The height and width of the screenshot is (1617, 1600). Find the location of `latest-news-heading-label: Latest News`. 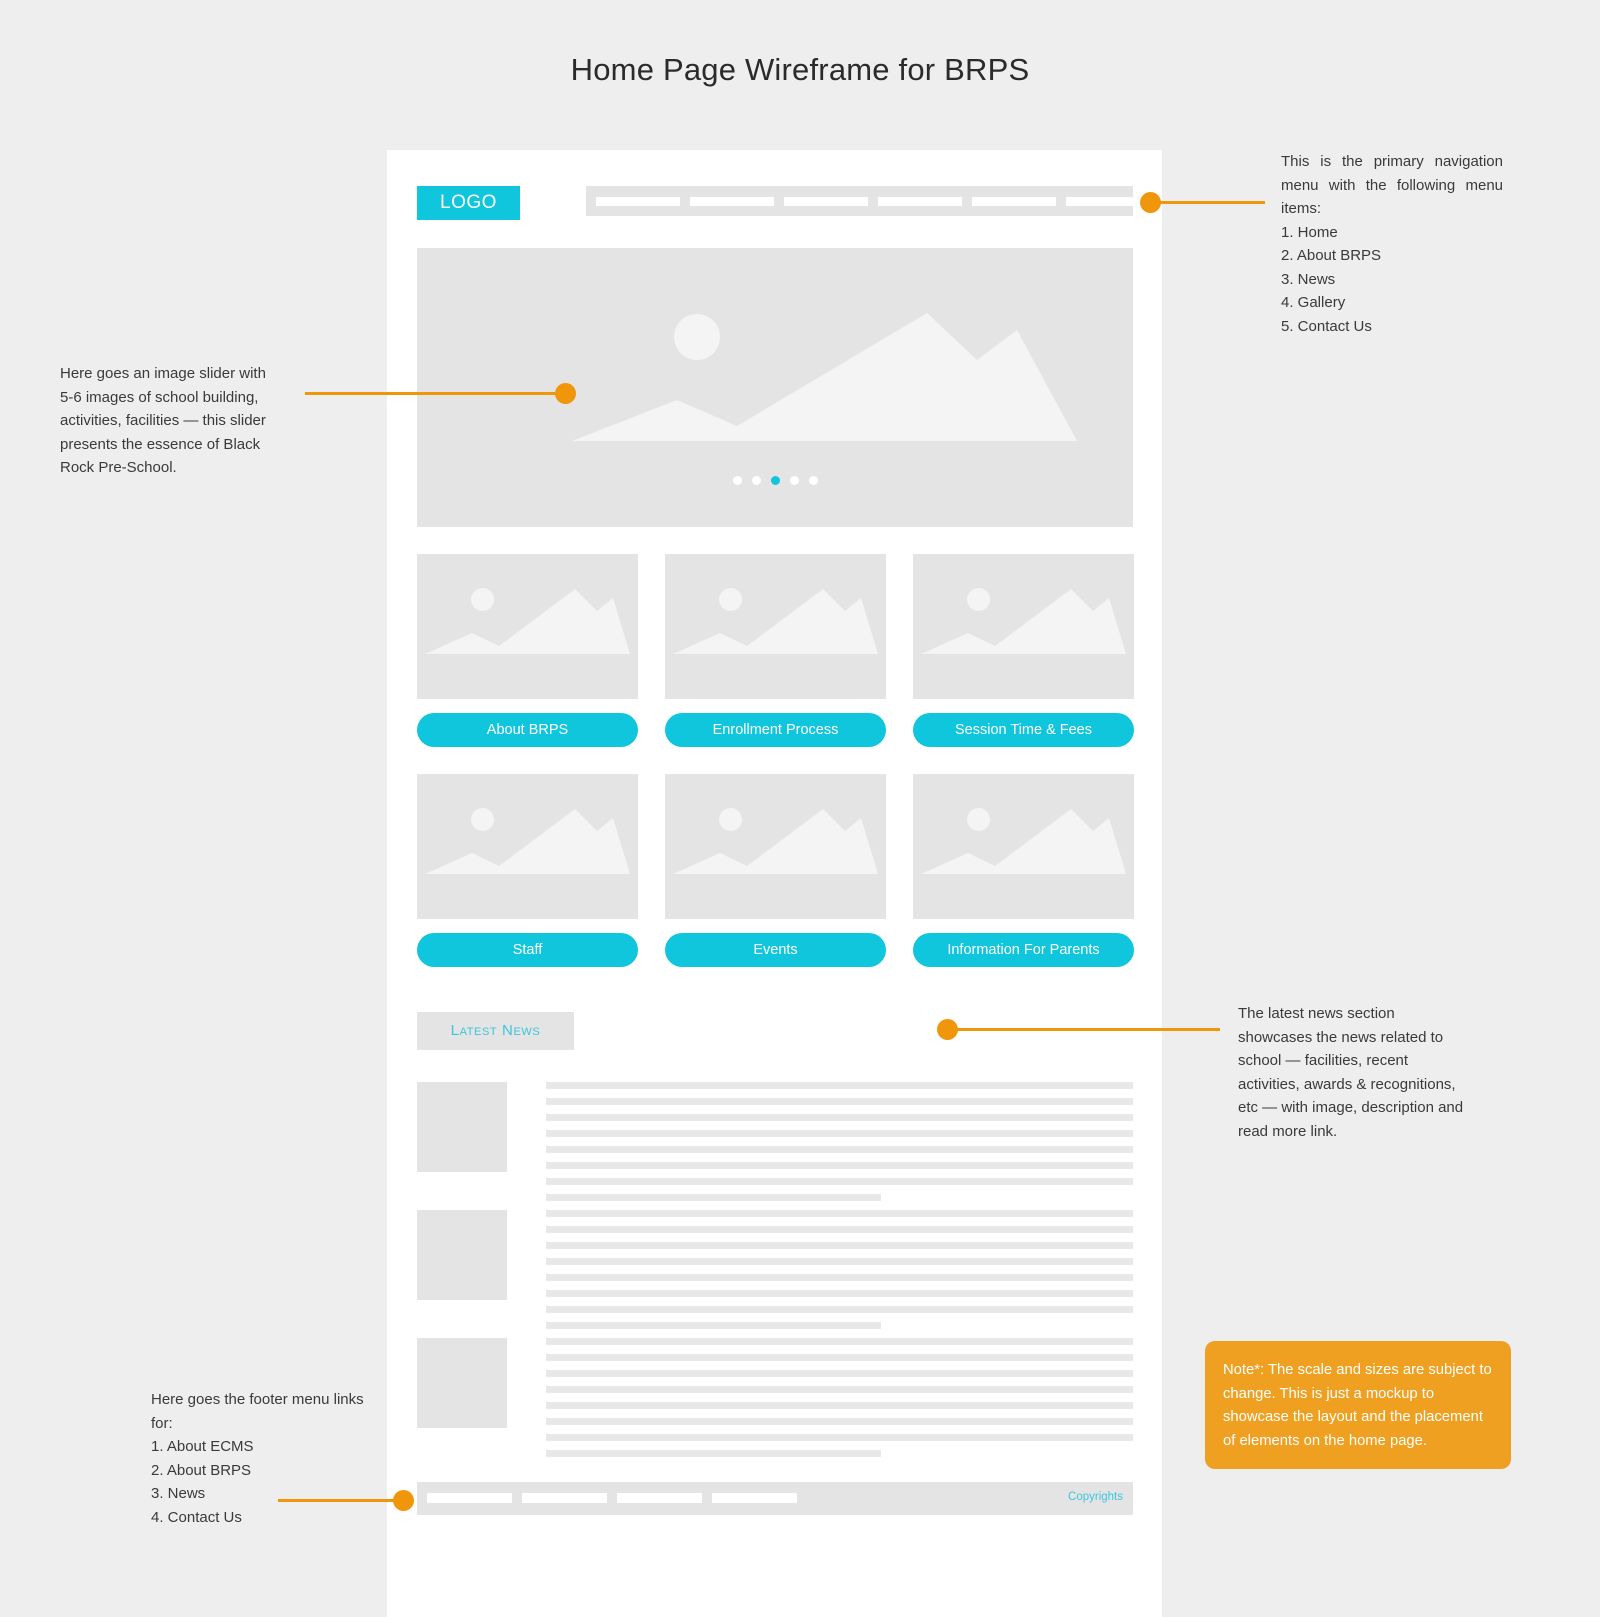

latest-news-heading-label: Latest News is located at coordinates (495, 1030).